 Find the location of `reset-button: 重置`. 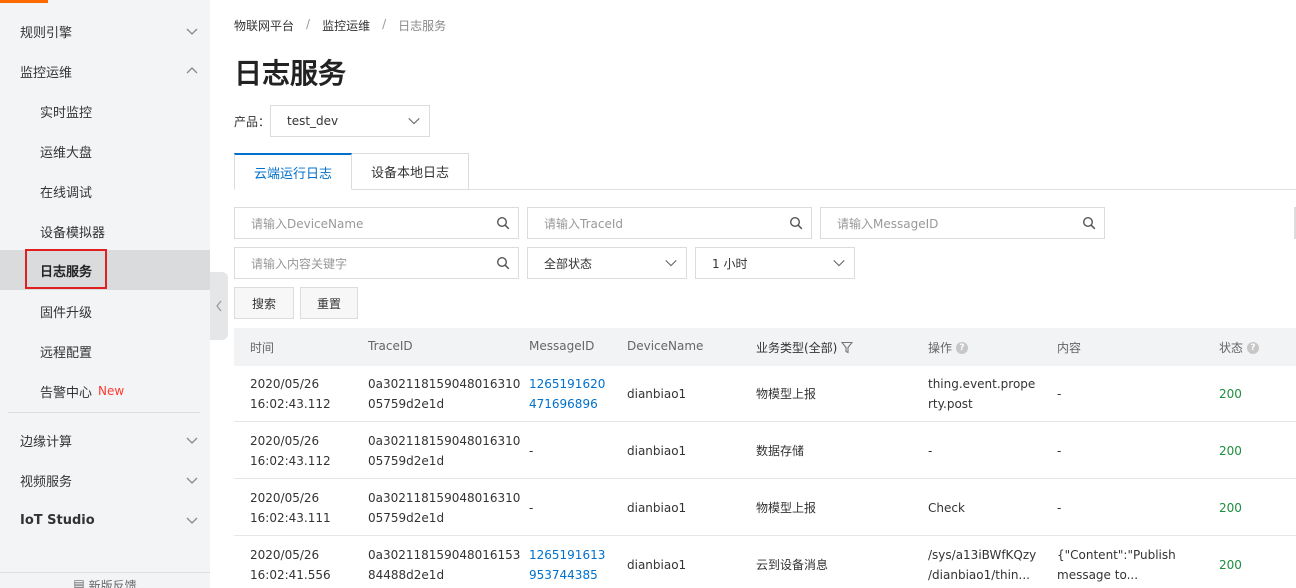

reset-button: 重置 is located at coordinates (329, 303).